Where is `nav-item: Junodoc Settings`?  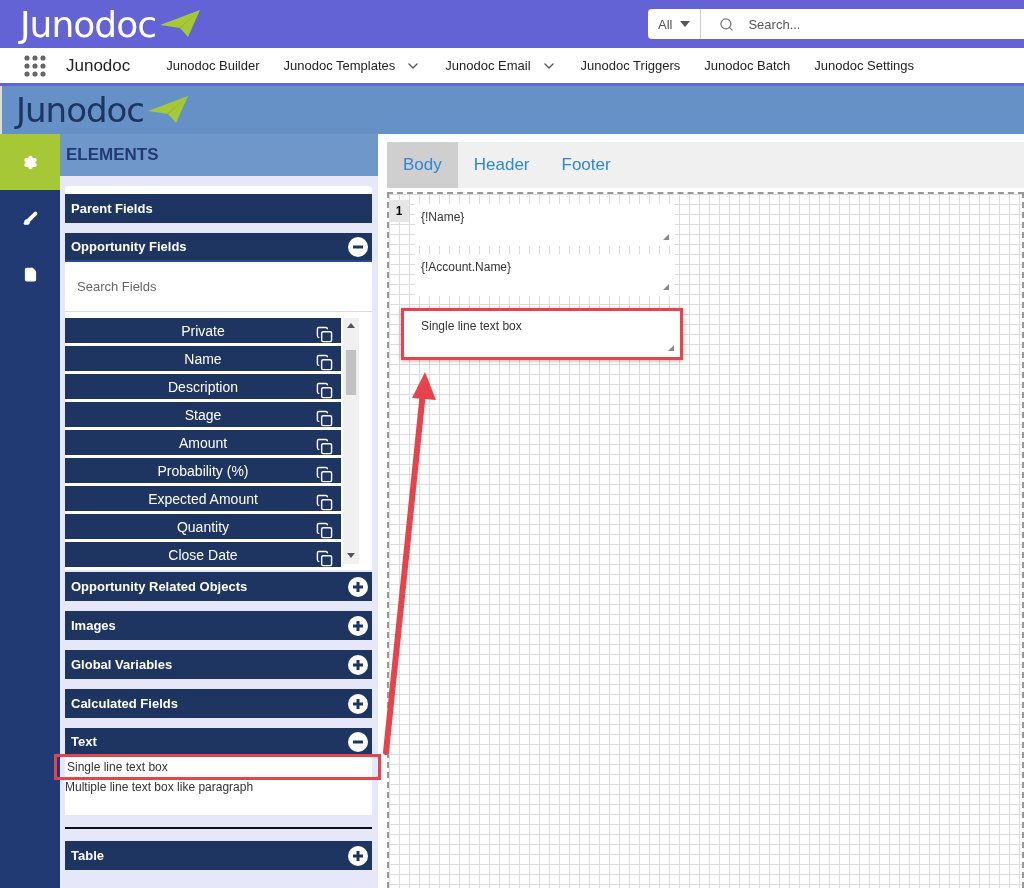
nav-item: Junodoc Settings is located at coordinates (864, 65).